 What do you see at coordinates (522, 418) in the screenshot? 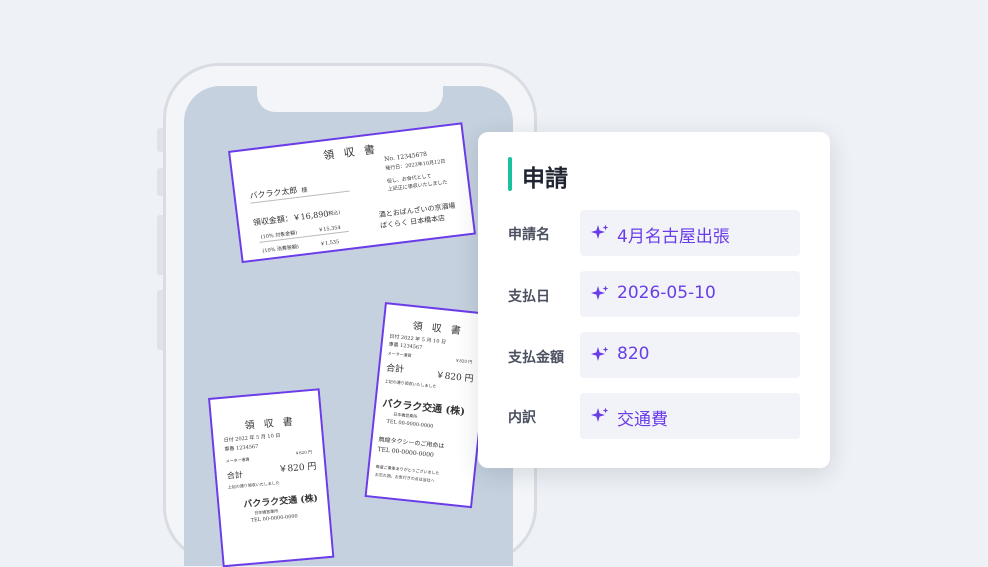
I see `field-label-breakdown: 内訳` at bounding box center [522, 418].